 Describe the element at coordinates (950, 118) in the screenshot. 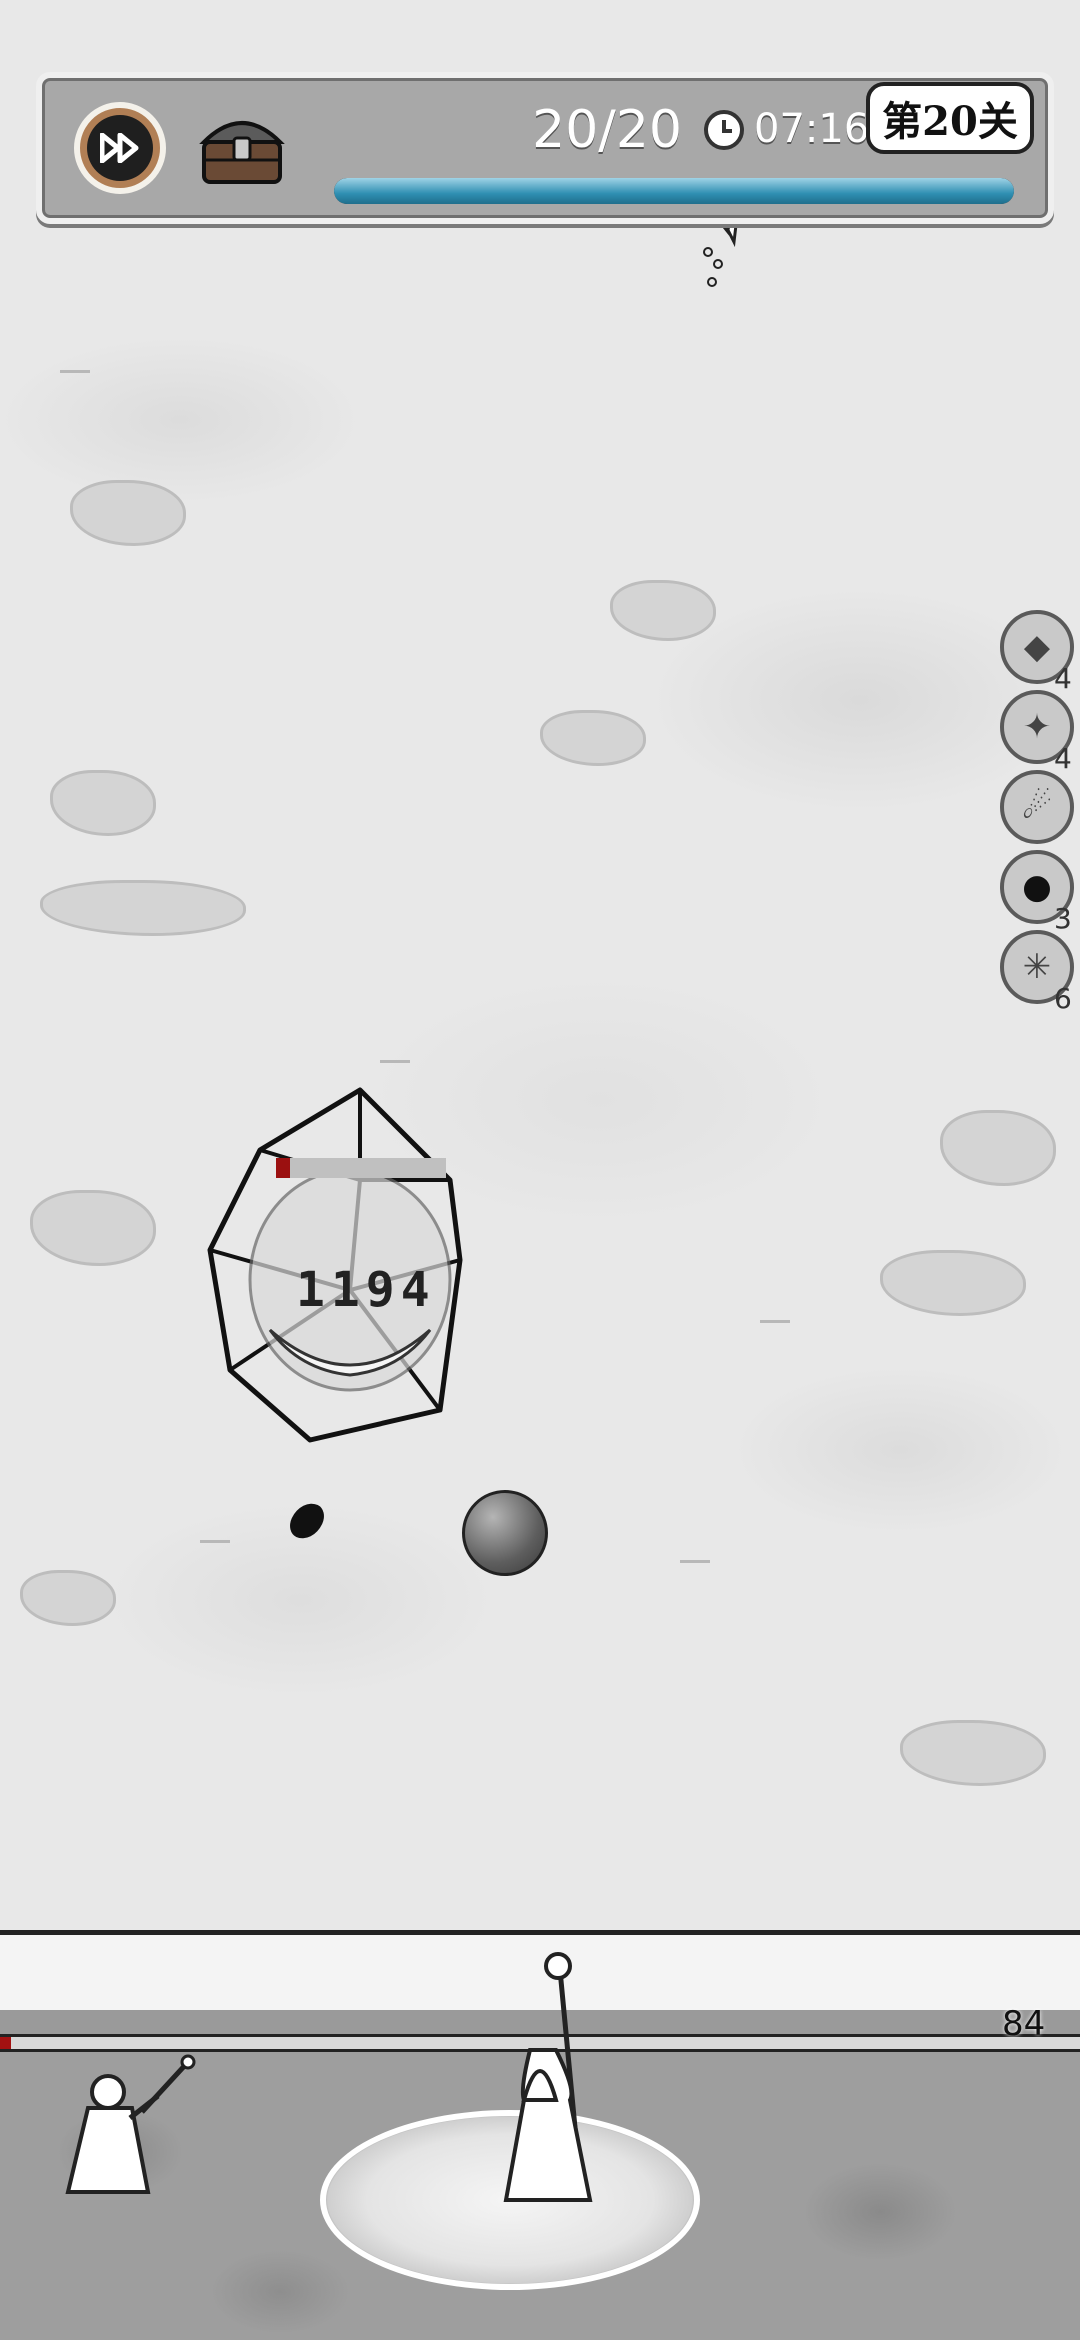

I see `level-badge: 第20关` at that location.